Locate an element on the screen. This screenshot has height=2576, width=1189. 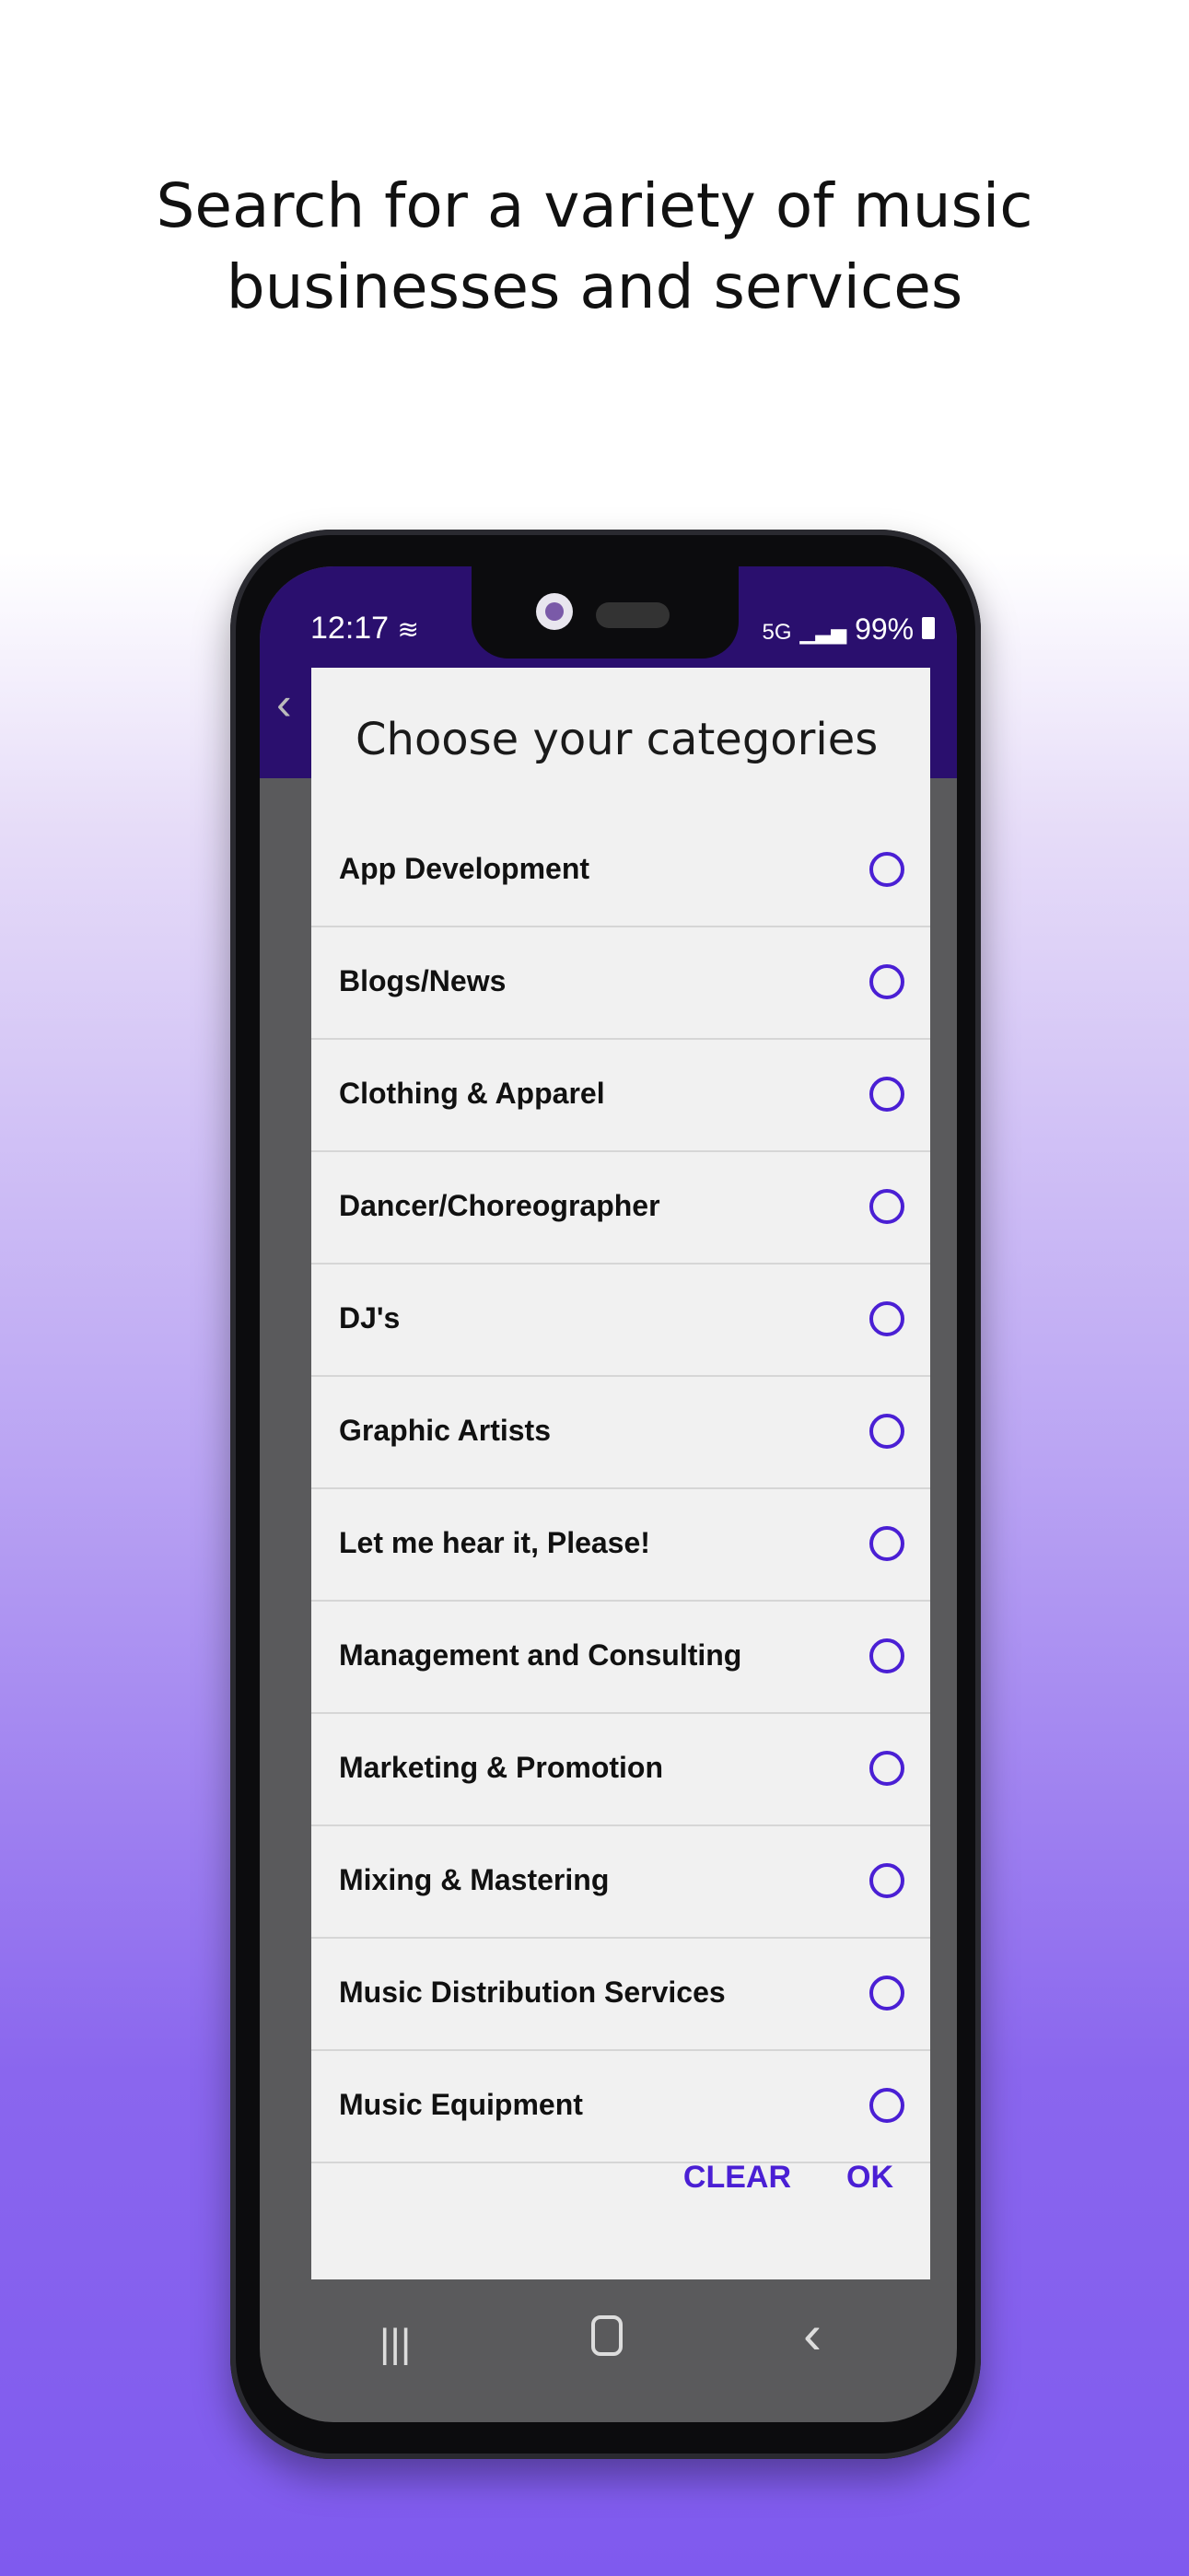
dialog-actions: CLEAR OK is located at coordinates (788, 2178).